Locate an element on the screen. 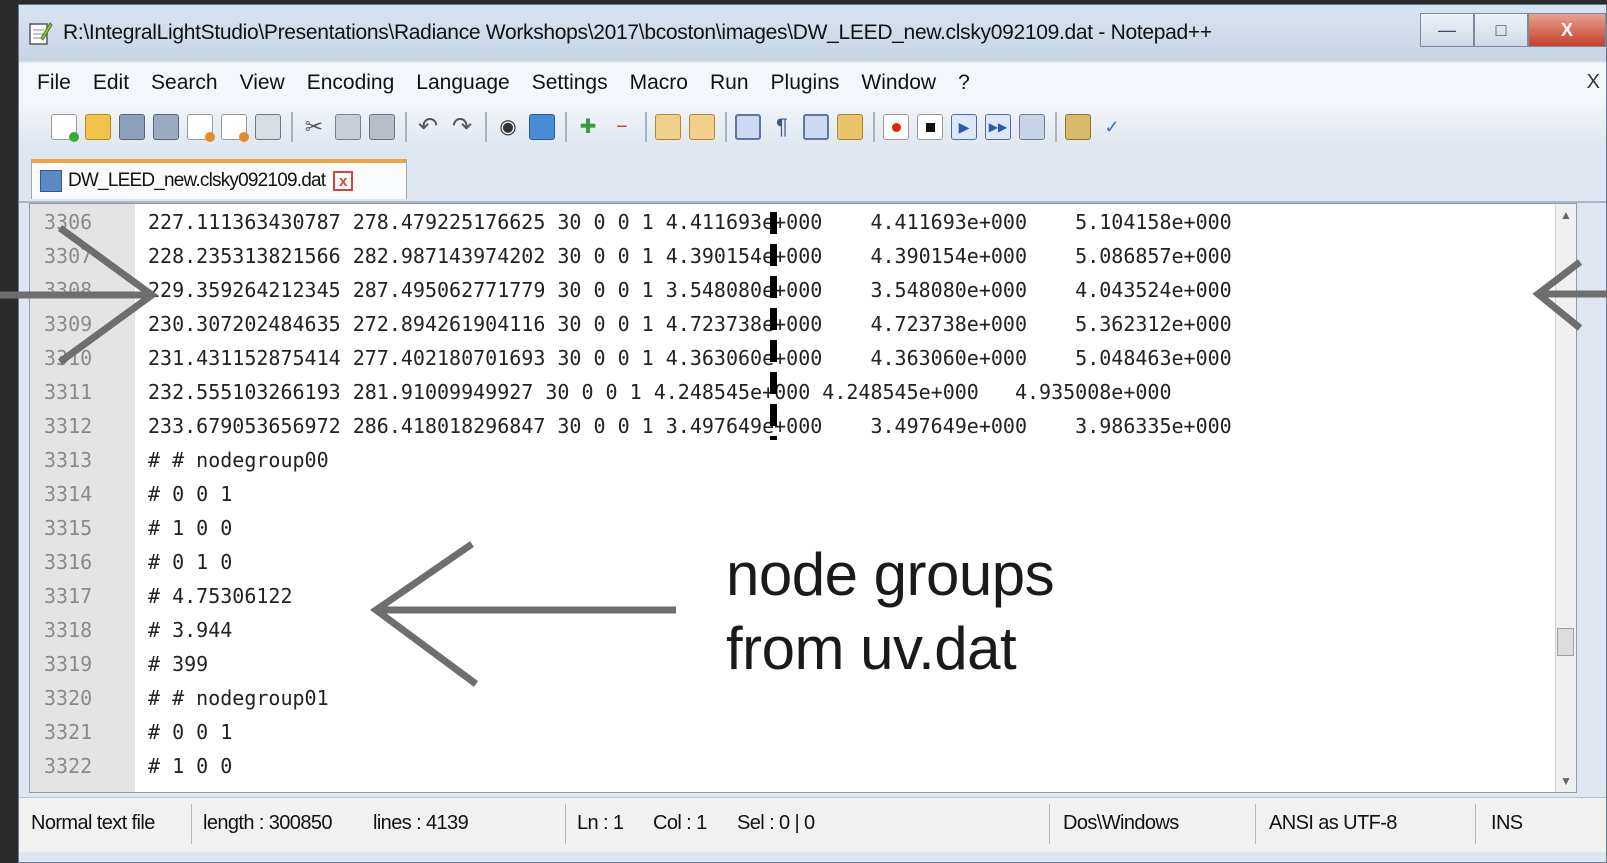 This screenshot has height=863, width=1607. line-number: 3311 is located at coordinates (68, 392).